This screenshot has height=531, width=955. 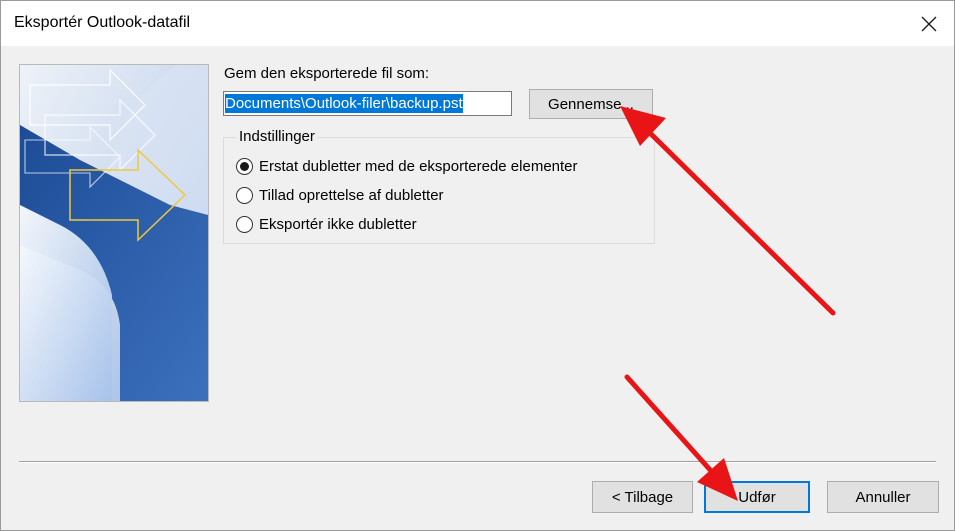 What do you see at coordinates (338, 224) in the screenshot?
I see `radio-label: Eksportér ikke dubletter` at bounding box center [338, 224].